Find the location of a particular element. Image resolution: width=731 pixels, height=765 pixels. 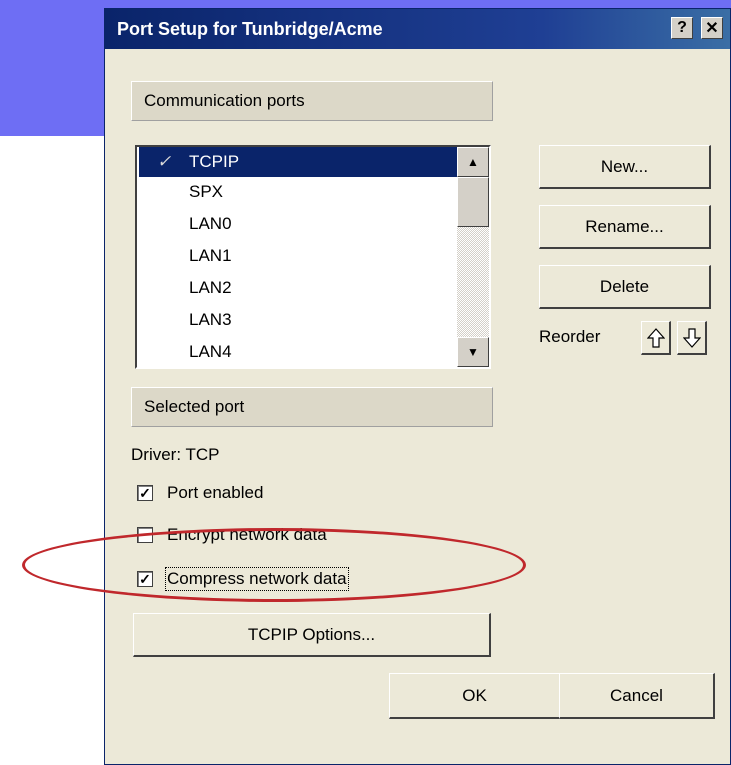

list-item-tcpip: ✓ TCPIP is located at coordinates (299, 162).